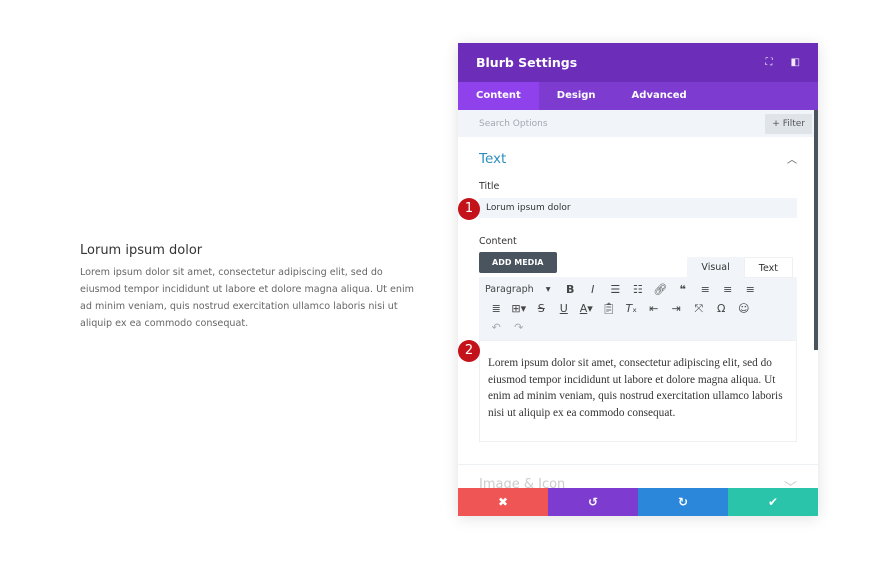 This screenshot has width=880, height=570. Describe the element at coordinates (638, 123) in the screenshot. I see `search-options: Search Options + Filter` at that location.